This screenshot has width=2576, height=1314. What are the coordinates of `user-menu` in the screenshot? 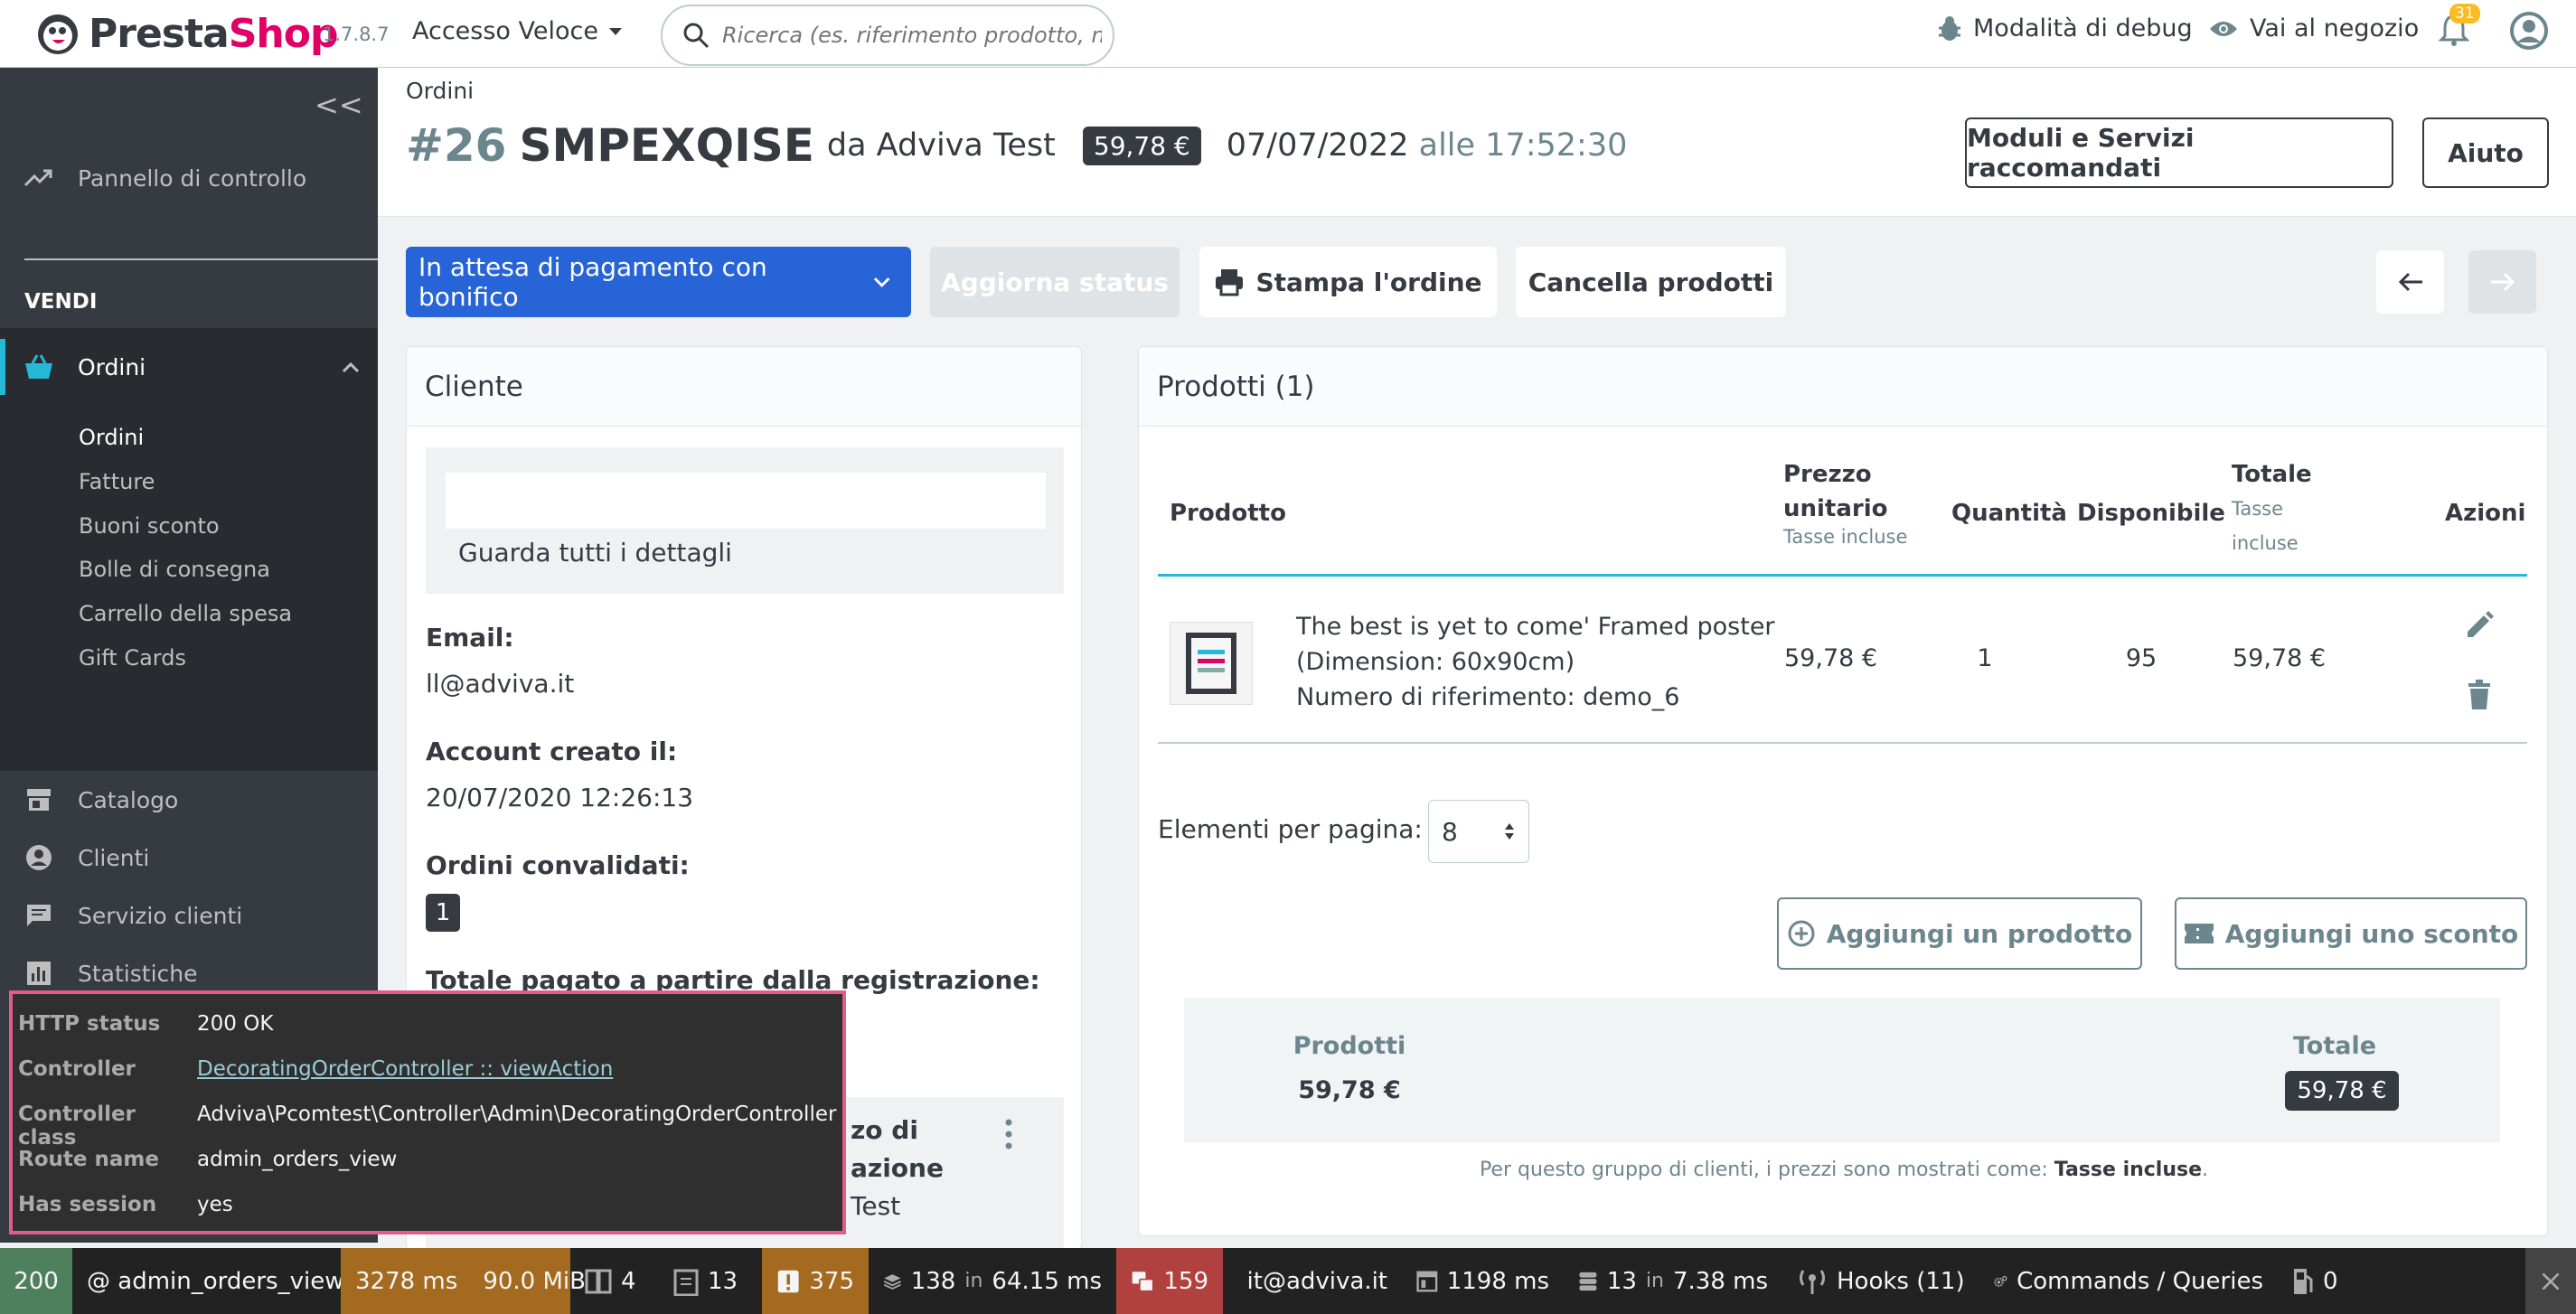 It's located at (2529, 31).